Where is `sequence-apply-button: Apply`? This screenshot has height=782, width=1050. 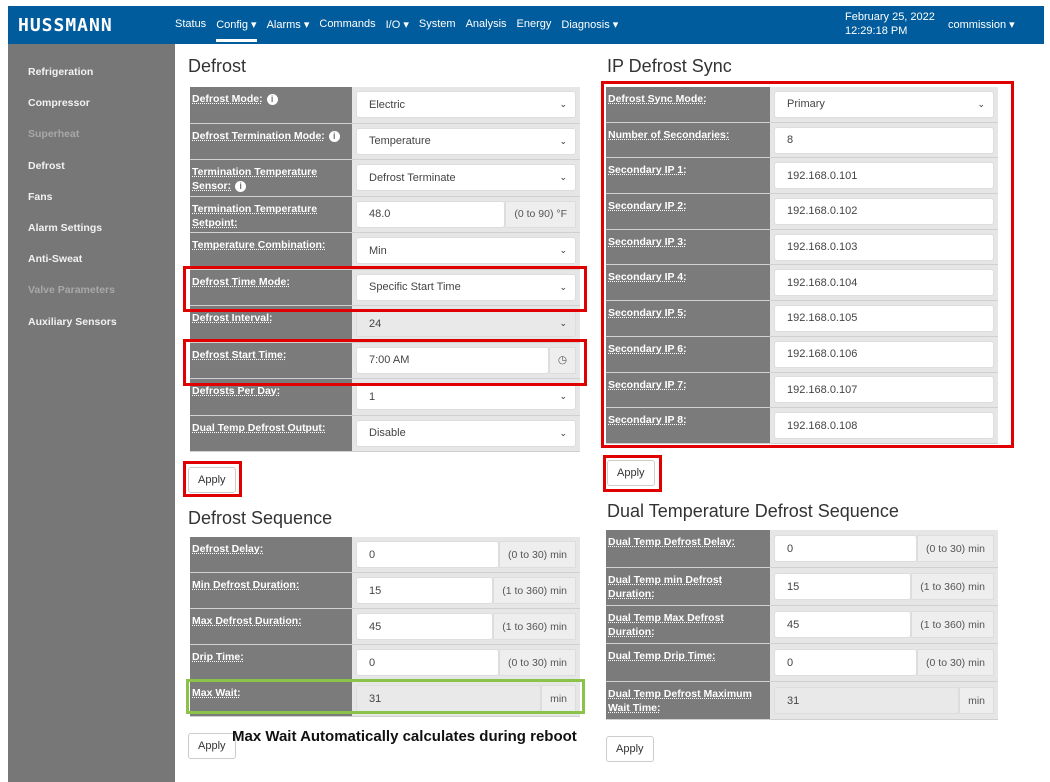
sequence-apply-button: Apply is located at coordinates (212, 746).